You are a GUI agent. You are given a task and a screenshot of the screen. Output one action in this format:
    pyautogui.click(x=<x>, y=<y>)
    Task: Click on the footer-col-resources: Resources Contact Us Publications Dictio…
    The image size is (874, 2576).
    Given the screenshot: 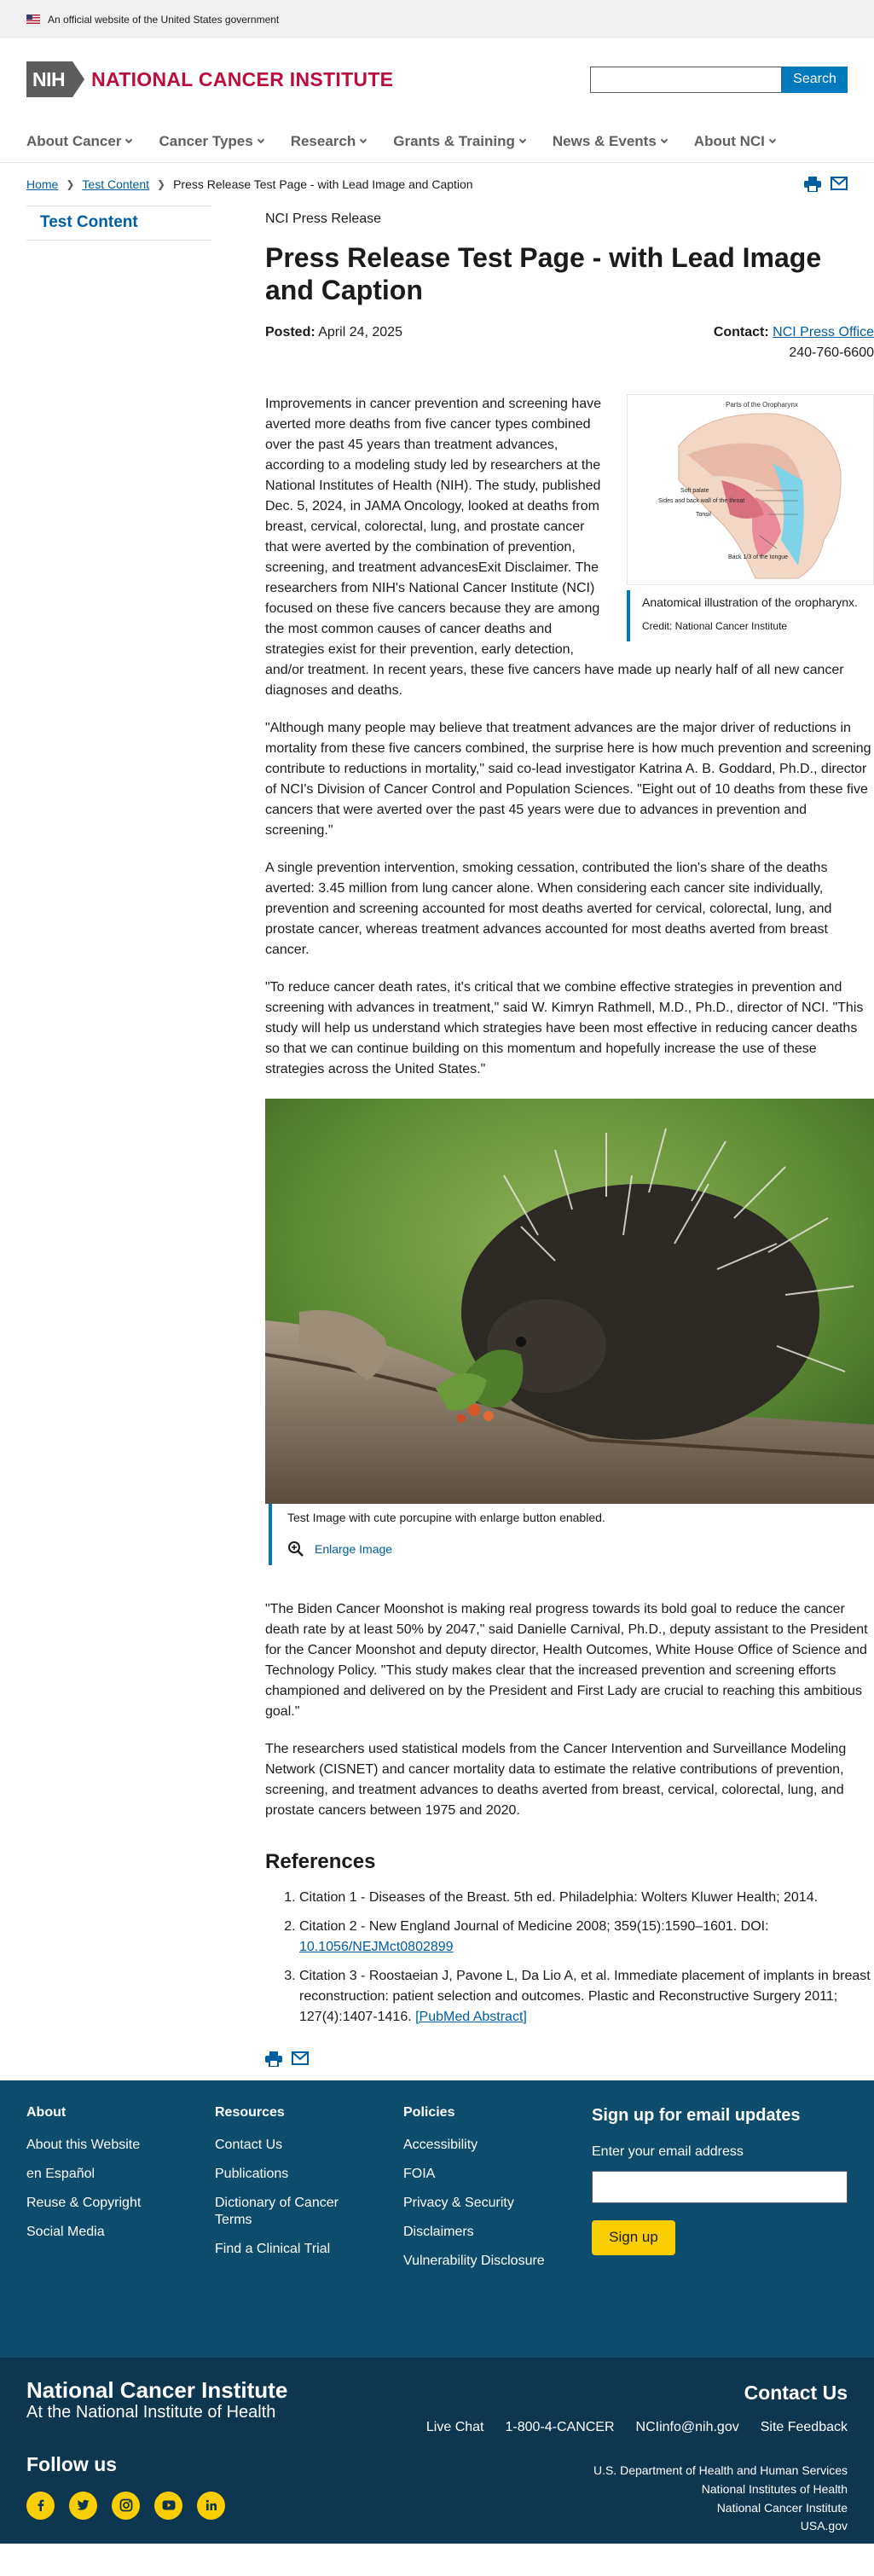 What is the action you would take?
    pyautogui.click(x=309, y=2230)
    